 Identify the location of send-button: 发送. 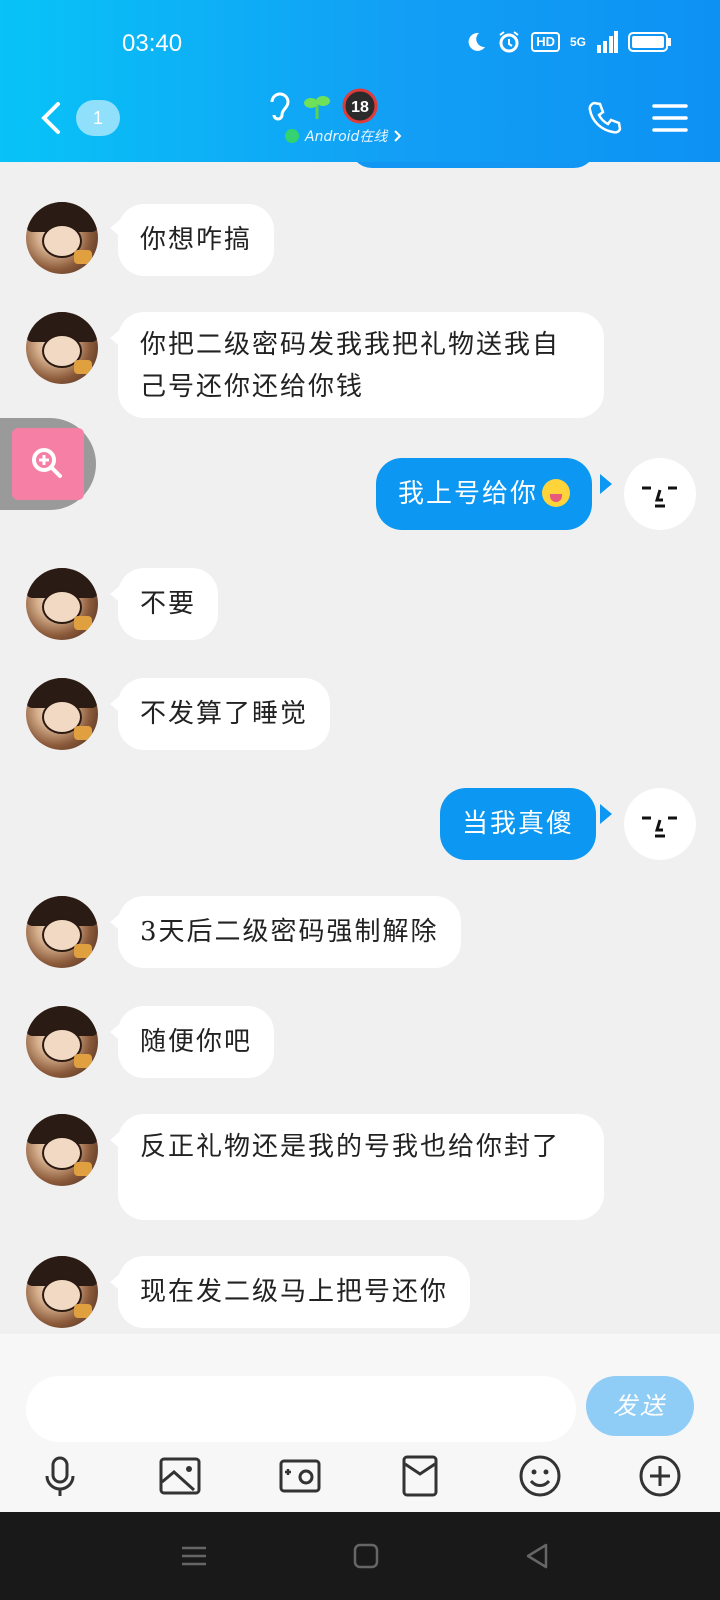
(640, 1406).